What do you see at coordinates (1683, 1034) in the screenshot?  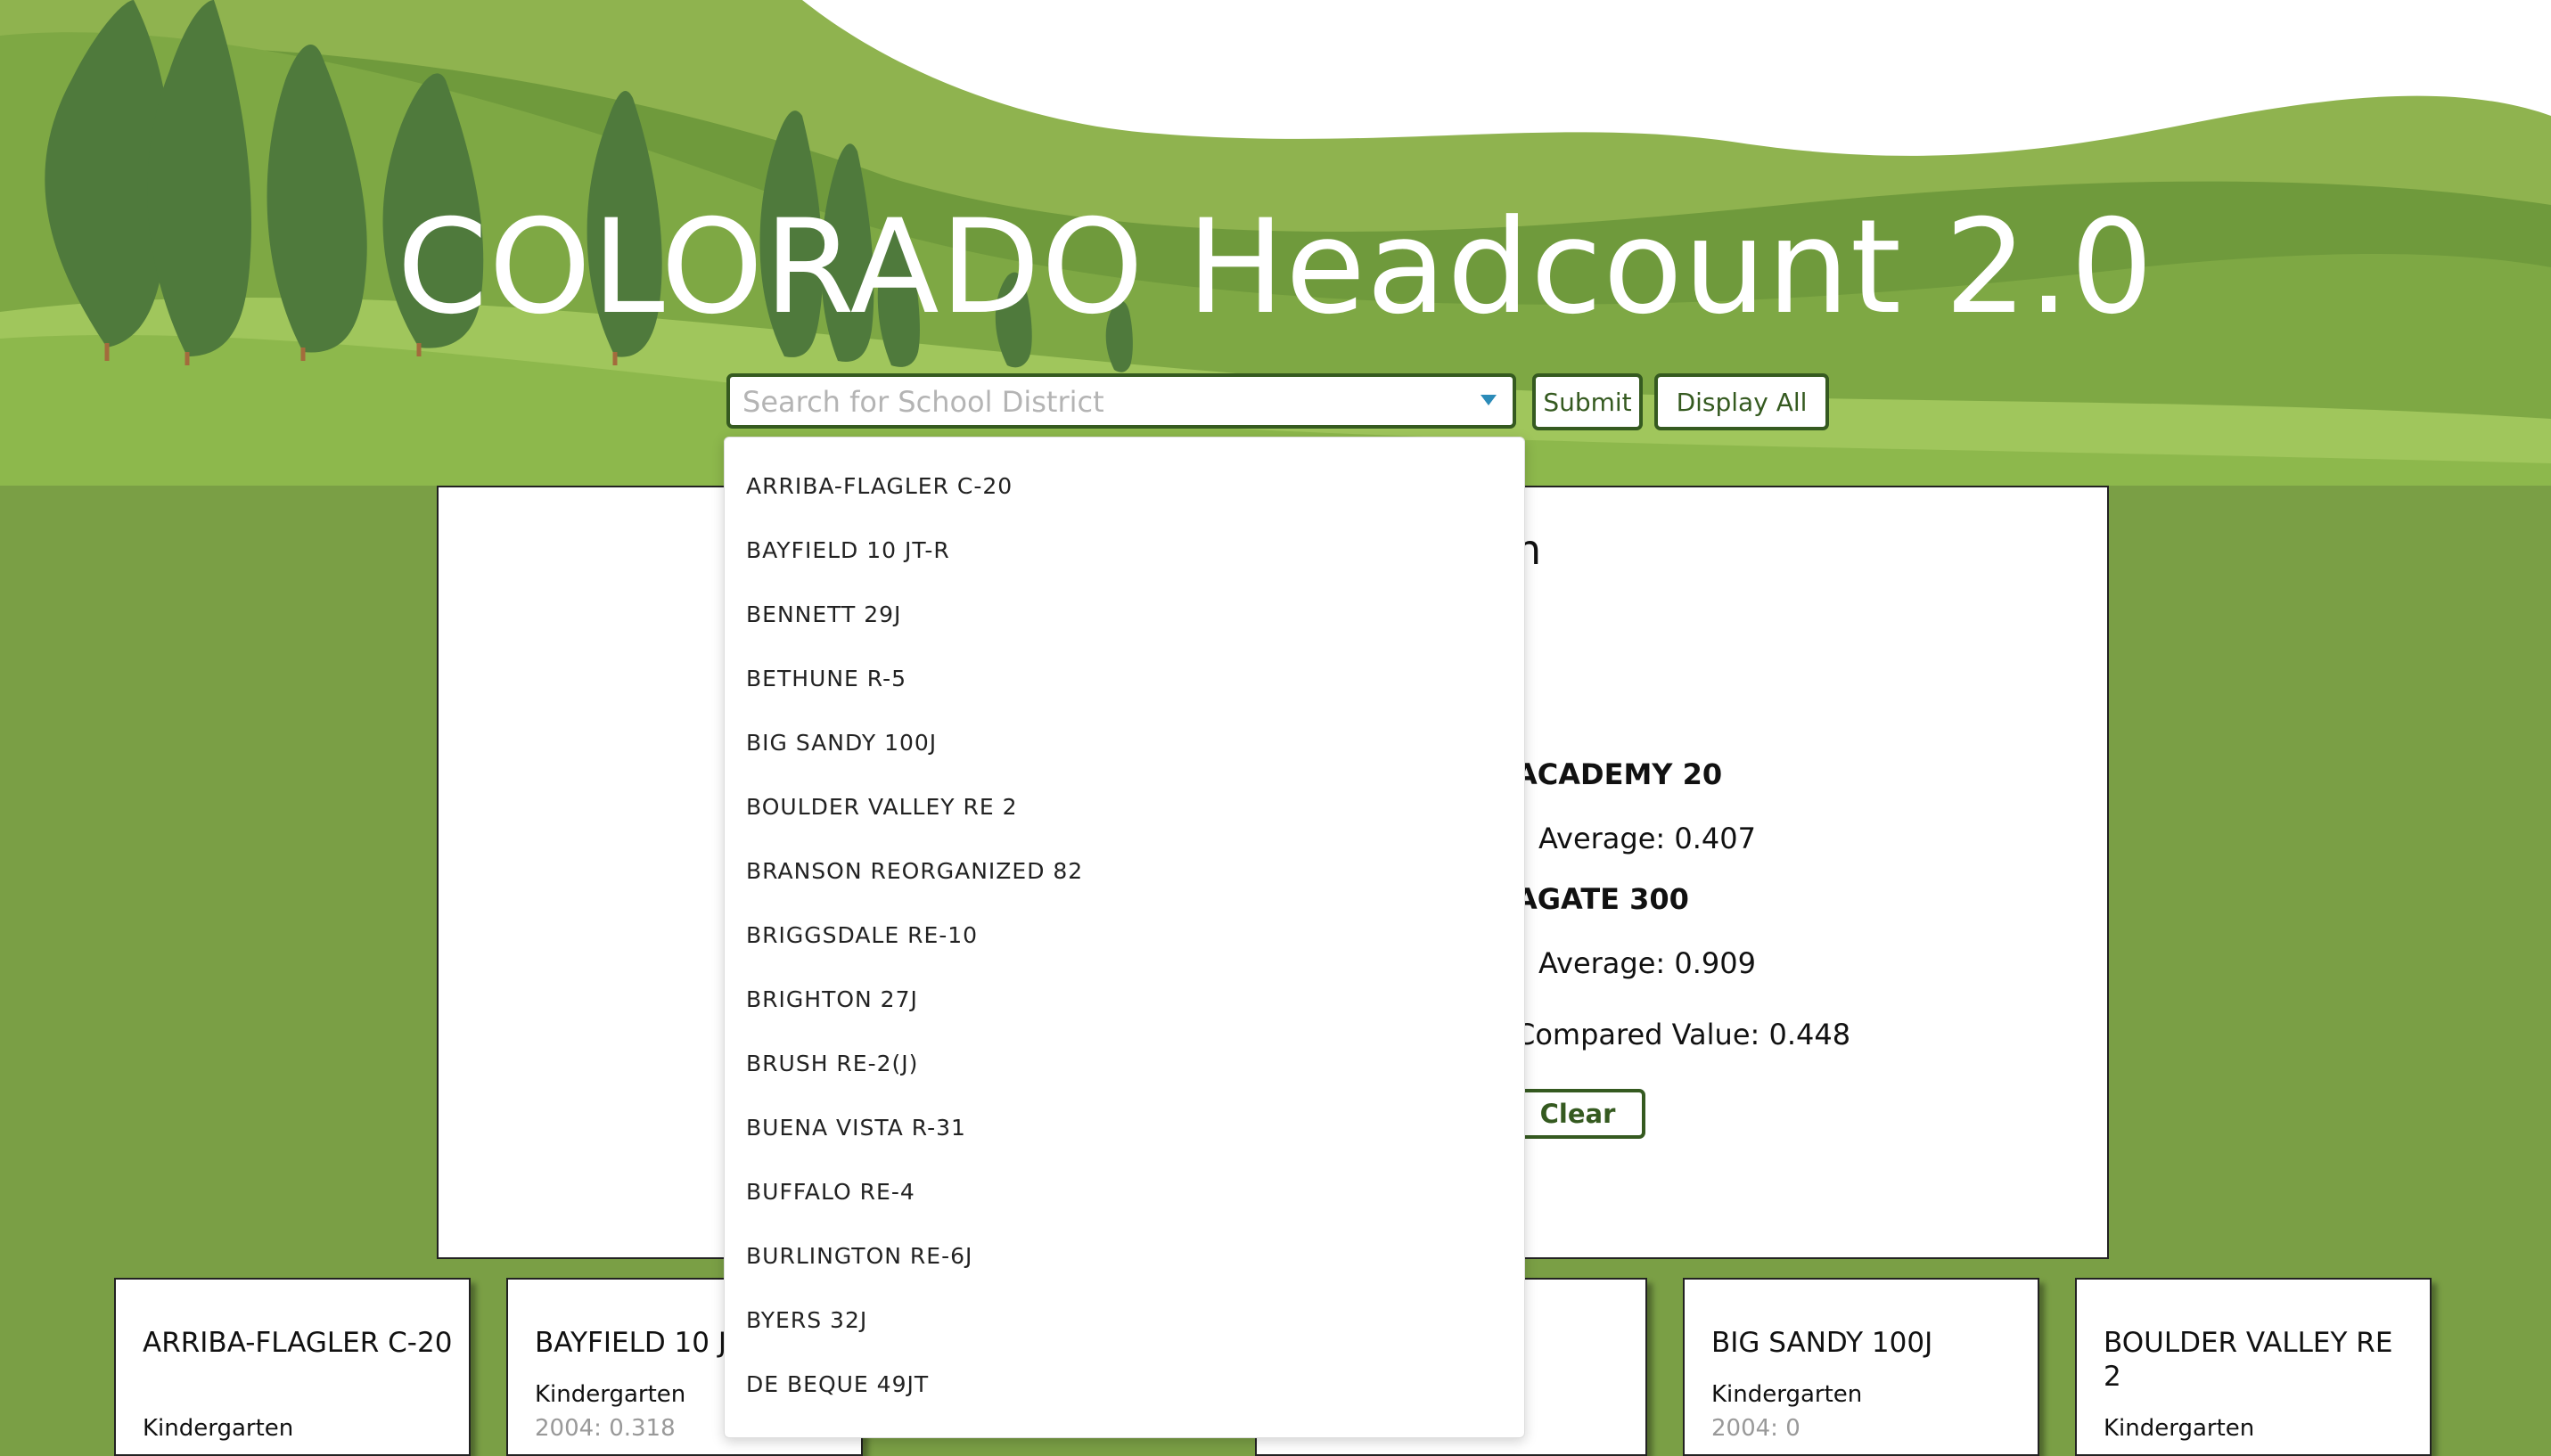 I see `compared-value: Compared Value: 0.448` at bounding box center [1683, 1034].